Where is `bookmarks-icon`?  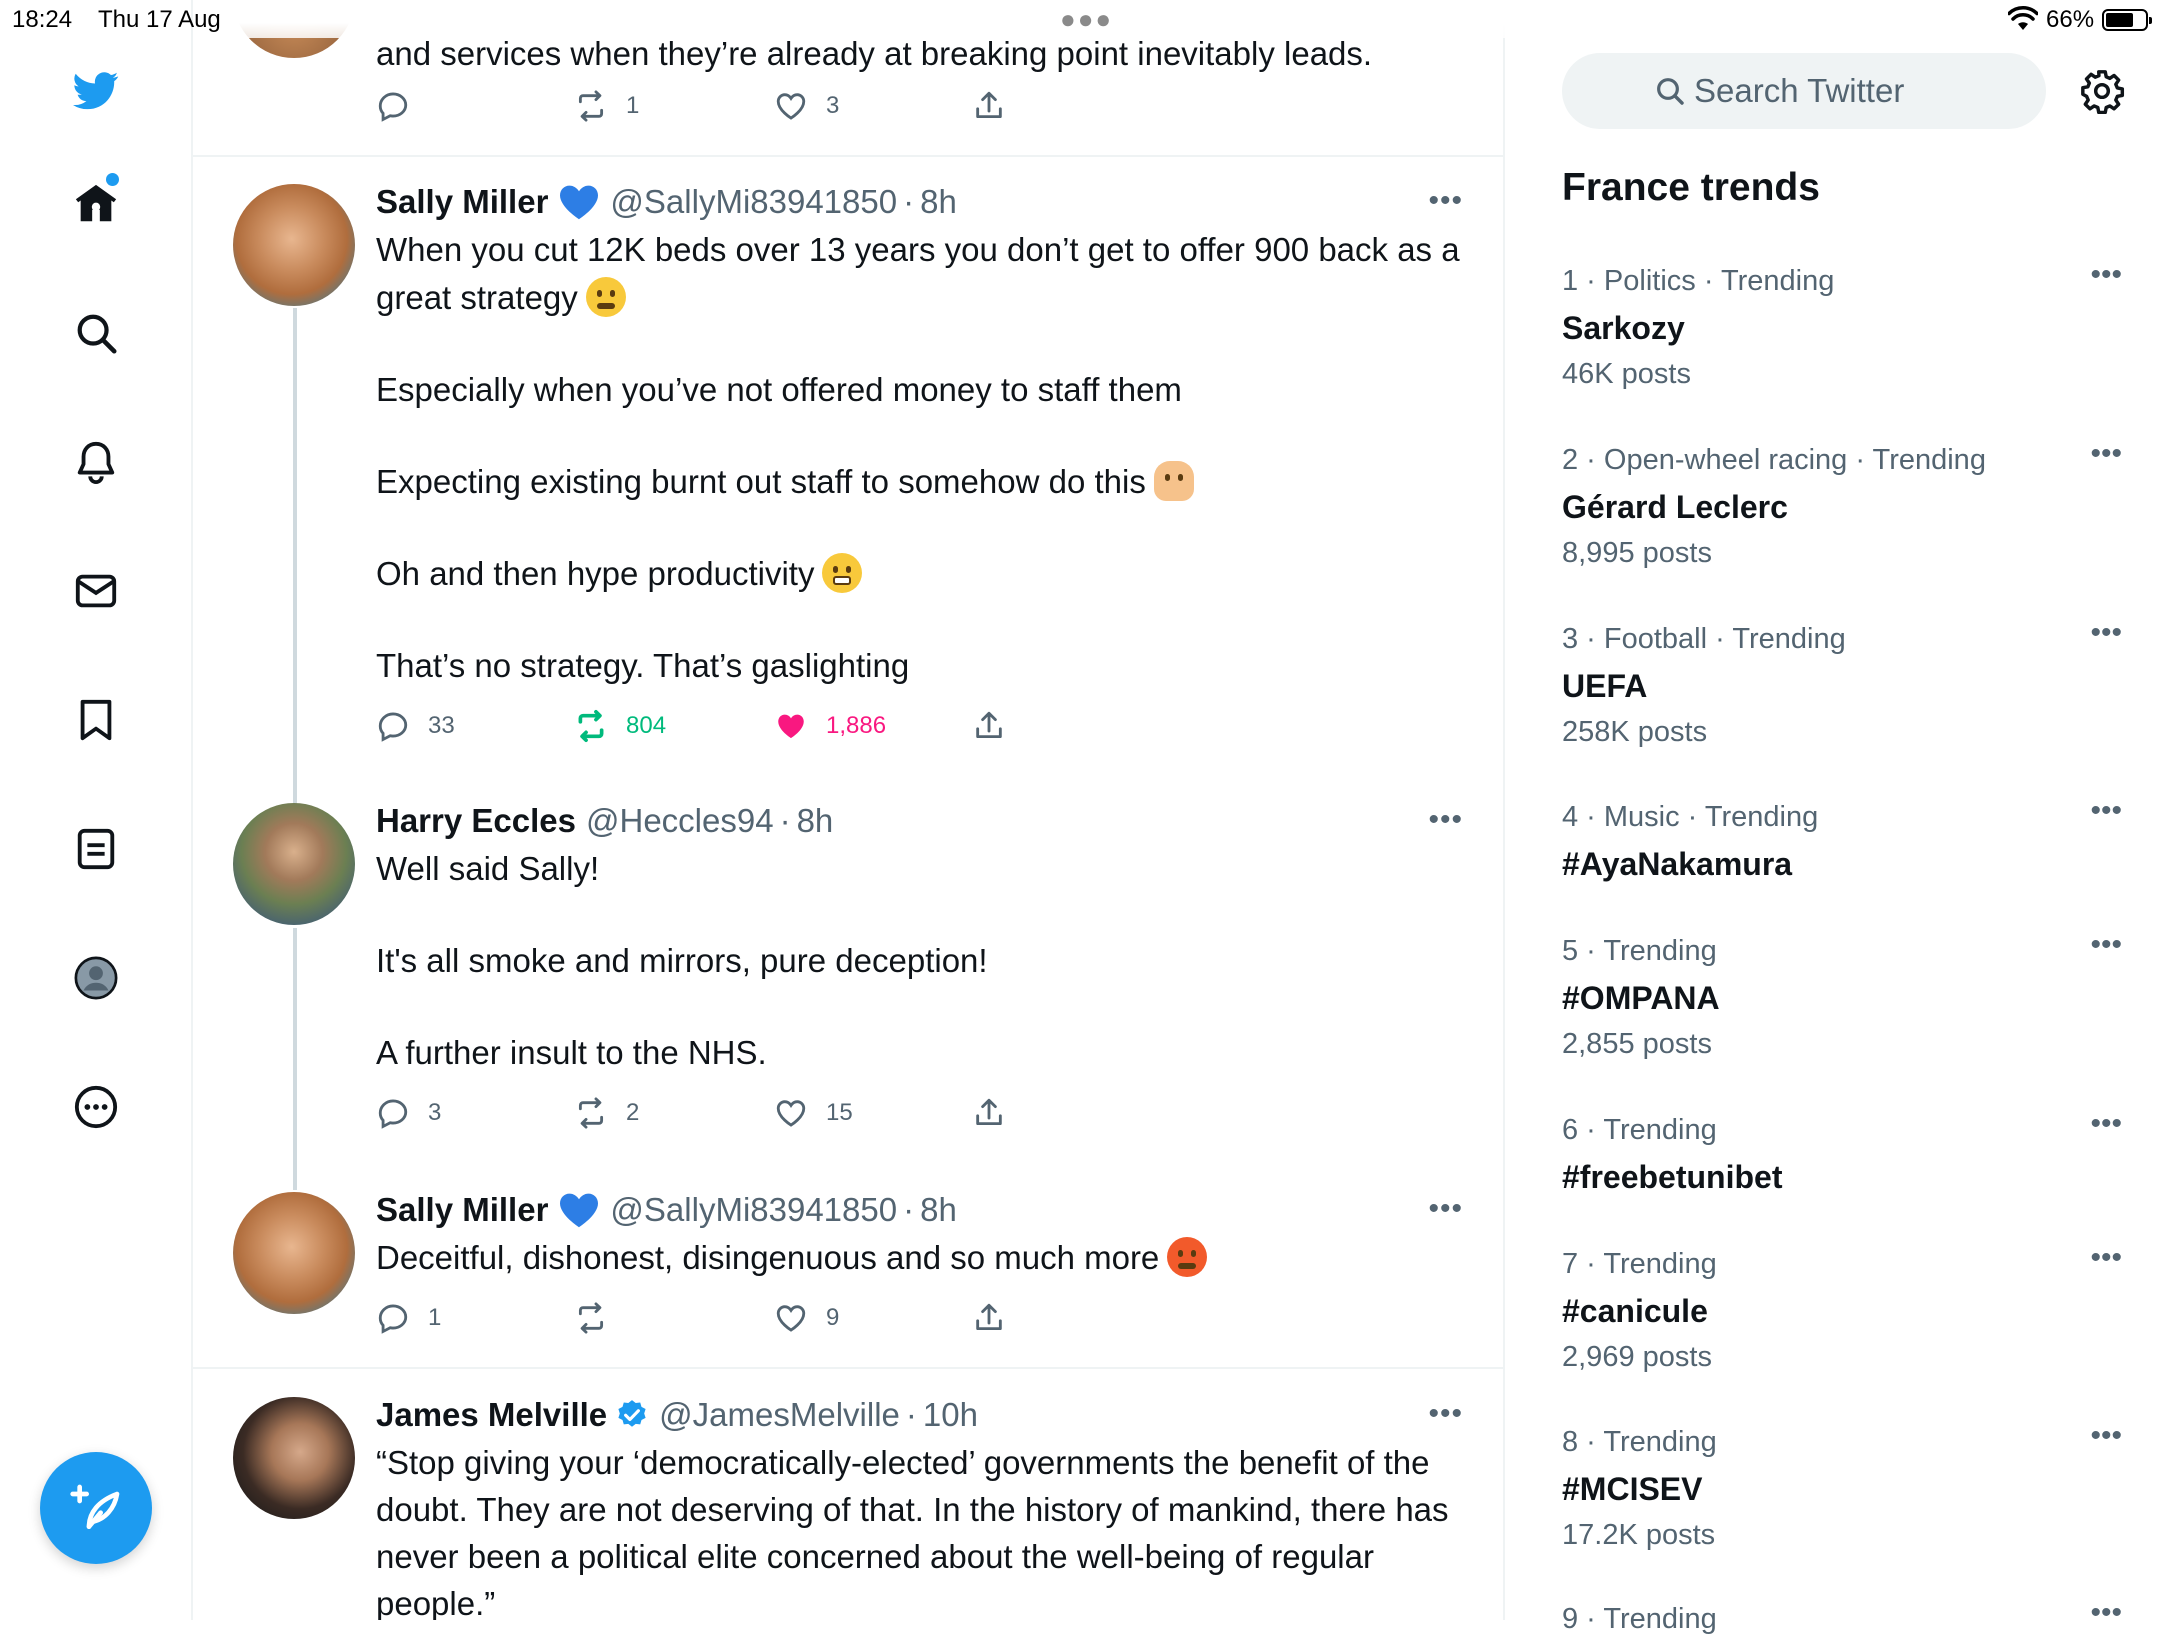 bookmarks-icon is located at coordinates (96, 720).